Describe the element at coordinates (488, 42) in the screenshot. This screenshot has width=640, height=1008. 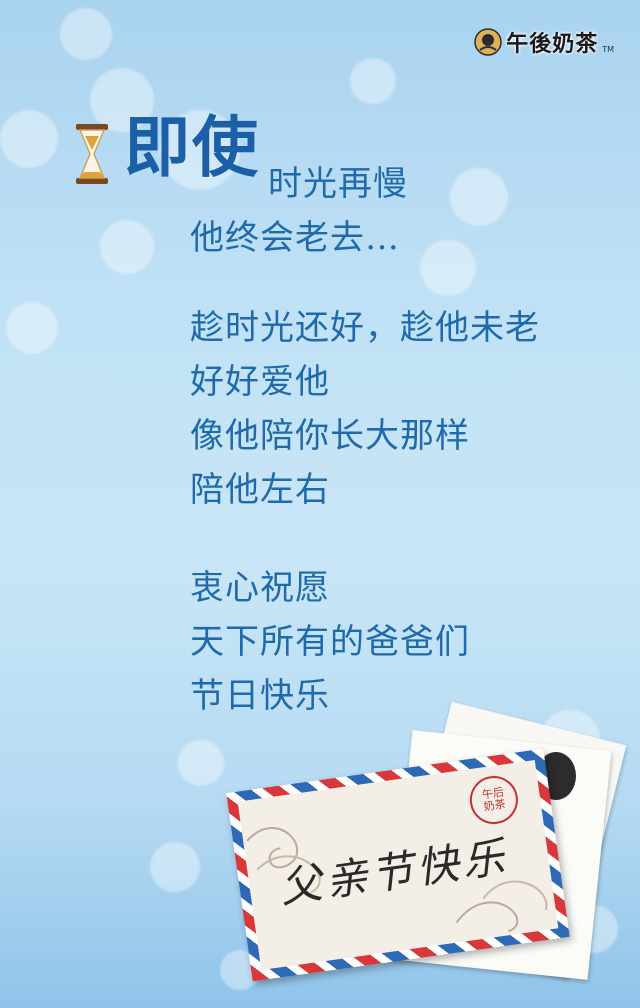
I see `lady-logo-icon` at that location.